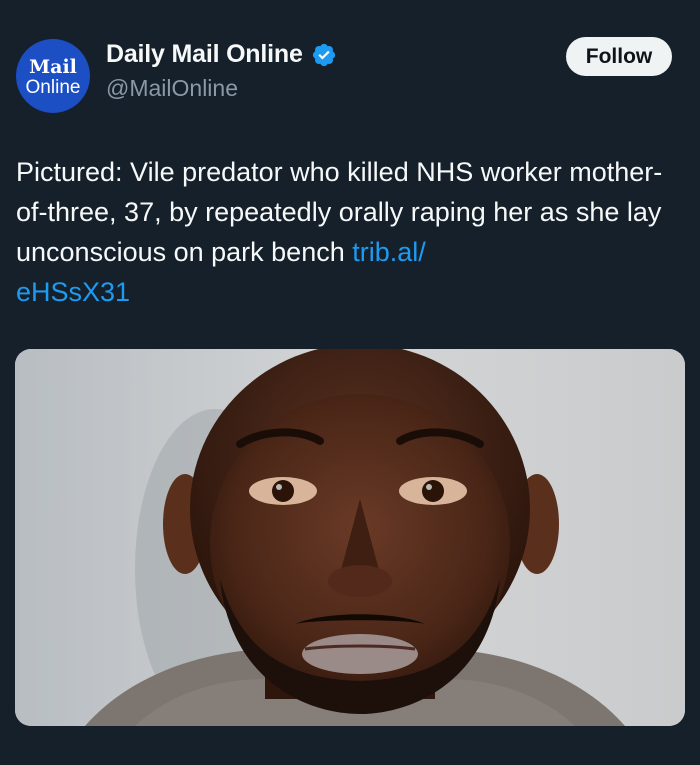 This screenshot has height=765, width=700. Describe the element at coordinates (221, 71) in the screenshot. I see `author-block: Daily Mail Online @MailOnline` at that location.